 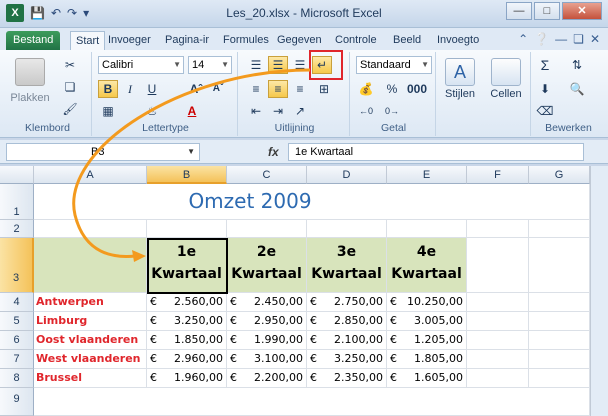 I want to click on align-top-icon: ☰, so click(x=256, y=65).